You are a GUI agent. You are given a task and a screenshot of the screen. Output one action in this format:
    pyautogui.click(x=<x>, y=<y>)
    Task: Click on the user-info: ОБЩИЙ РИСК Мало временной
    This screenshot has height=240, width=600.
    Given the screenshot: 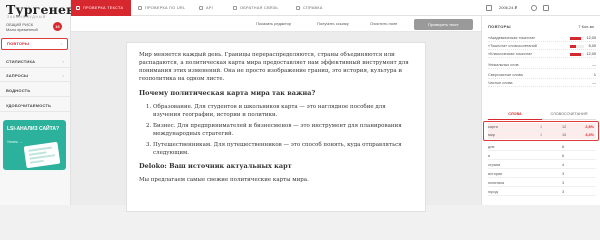 What is the action you would take?
    pyautogui.click(x=22, y=27)
    